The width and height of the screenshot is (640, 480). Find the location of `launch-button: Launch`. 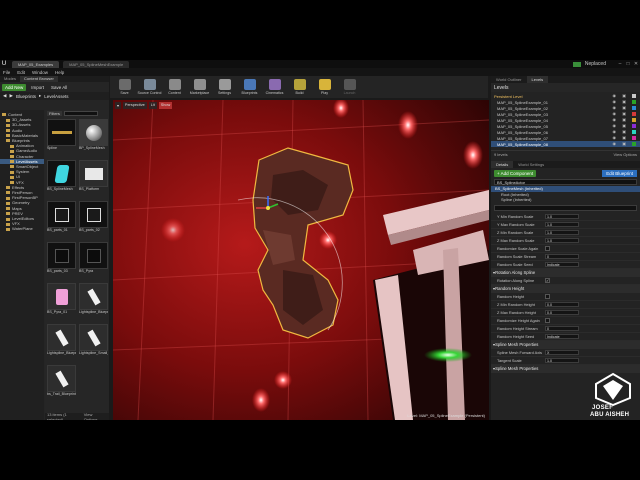

launch-button: Launch is located at coordinates (349, 87).